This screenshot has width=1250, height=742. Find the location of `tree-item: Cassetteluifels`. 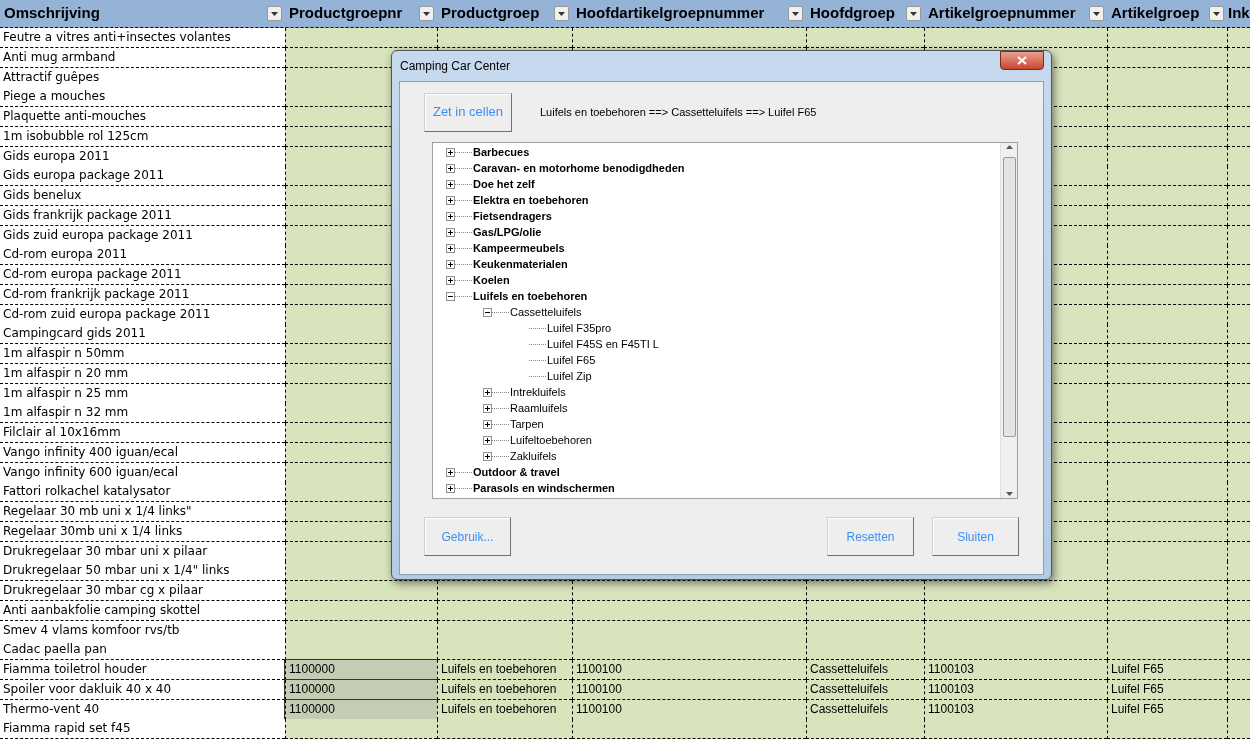

tree-item: Cassetteluifels is located at coordinates (546, 312).